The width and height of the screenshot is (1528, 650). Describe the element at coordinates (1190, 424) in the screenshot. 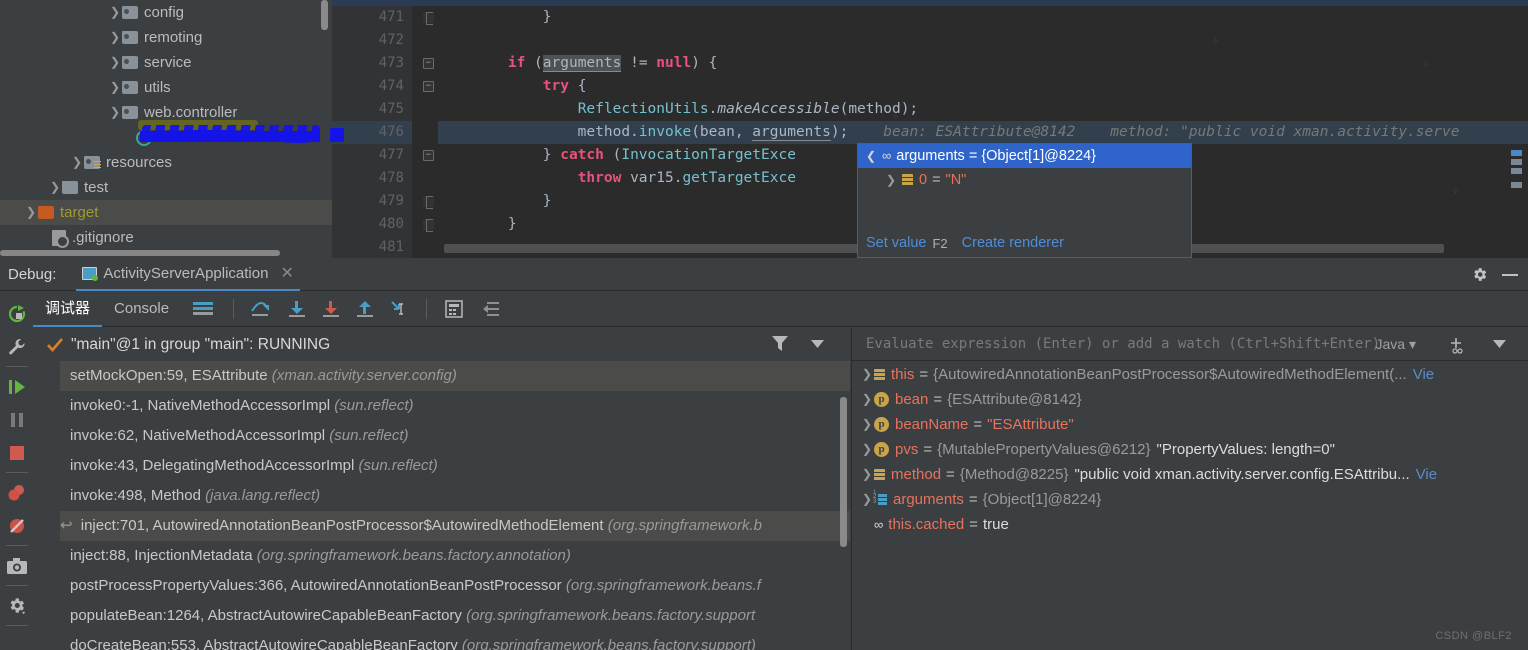

I see `variable-row-beanName: ❯ p beanName = "ESAttribute"` at that location.